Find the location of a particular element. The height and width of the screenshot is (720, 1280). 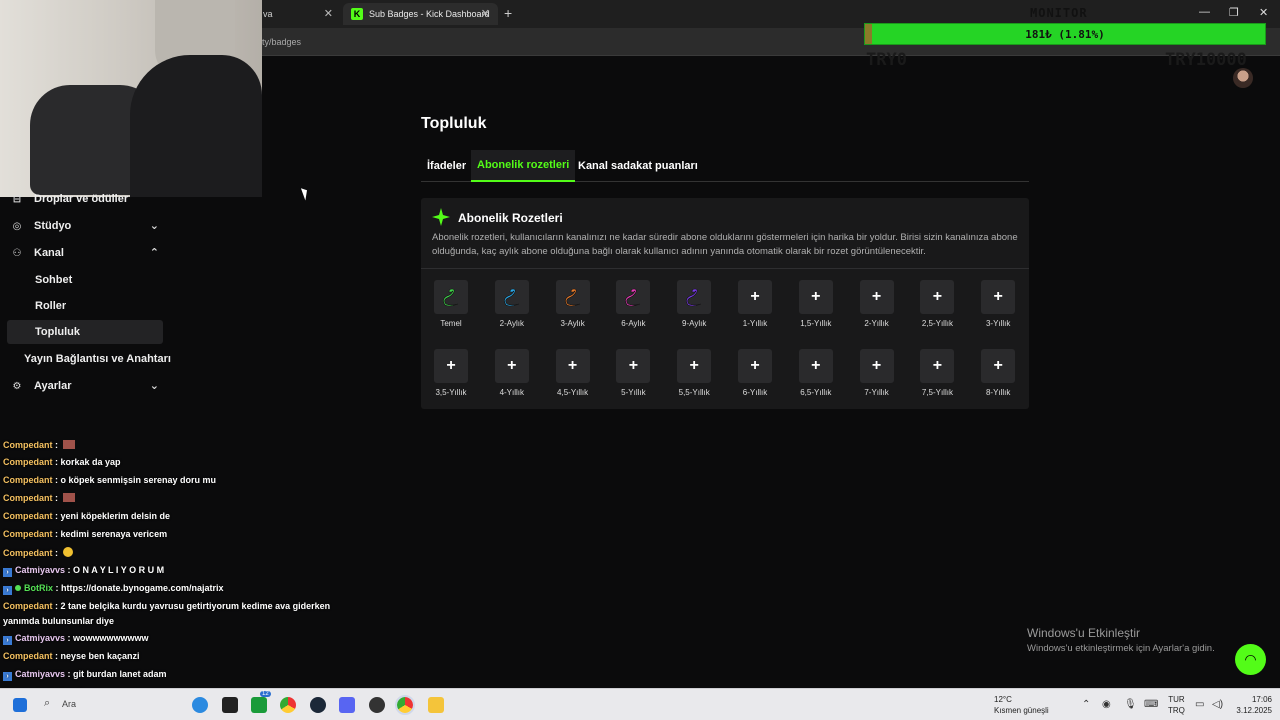

badge-slot: 2-Aylık is located at coordinates (512, 310).